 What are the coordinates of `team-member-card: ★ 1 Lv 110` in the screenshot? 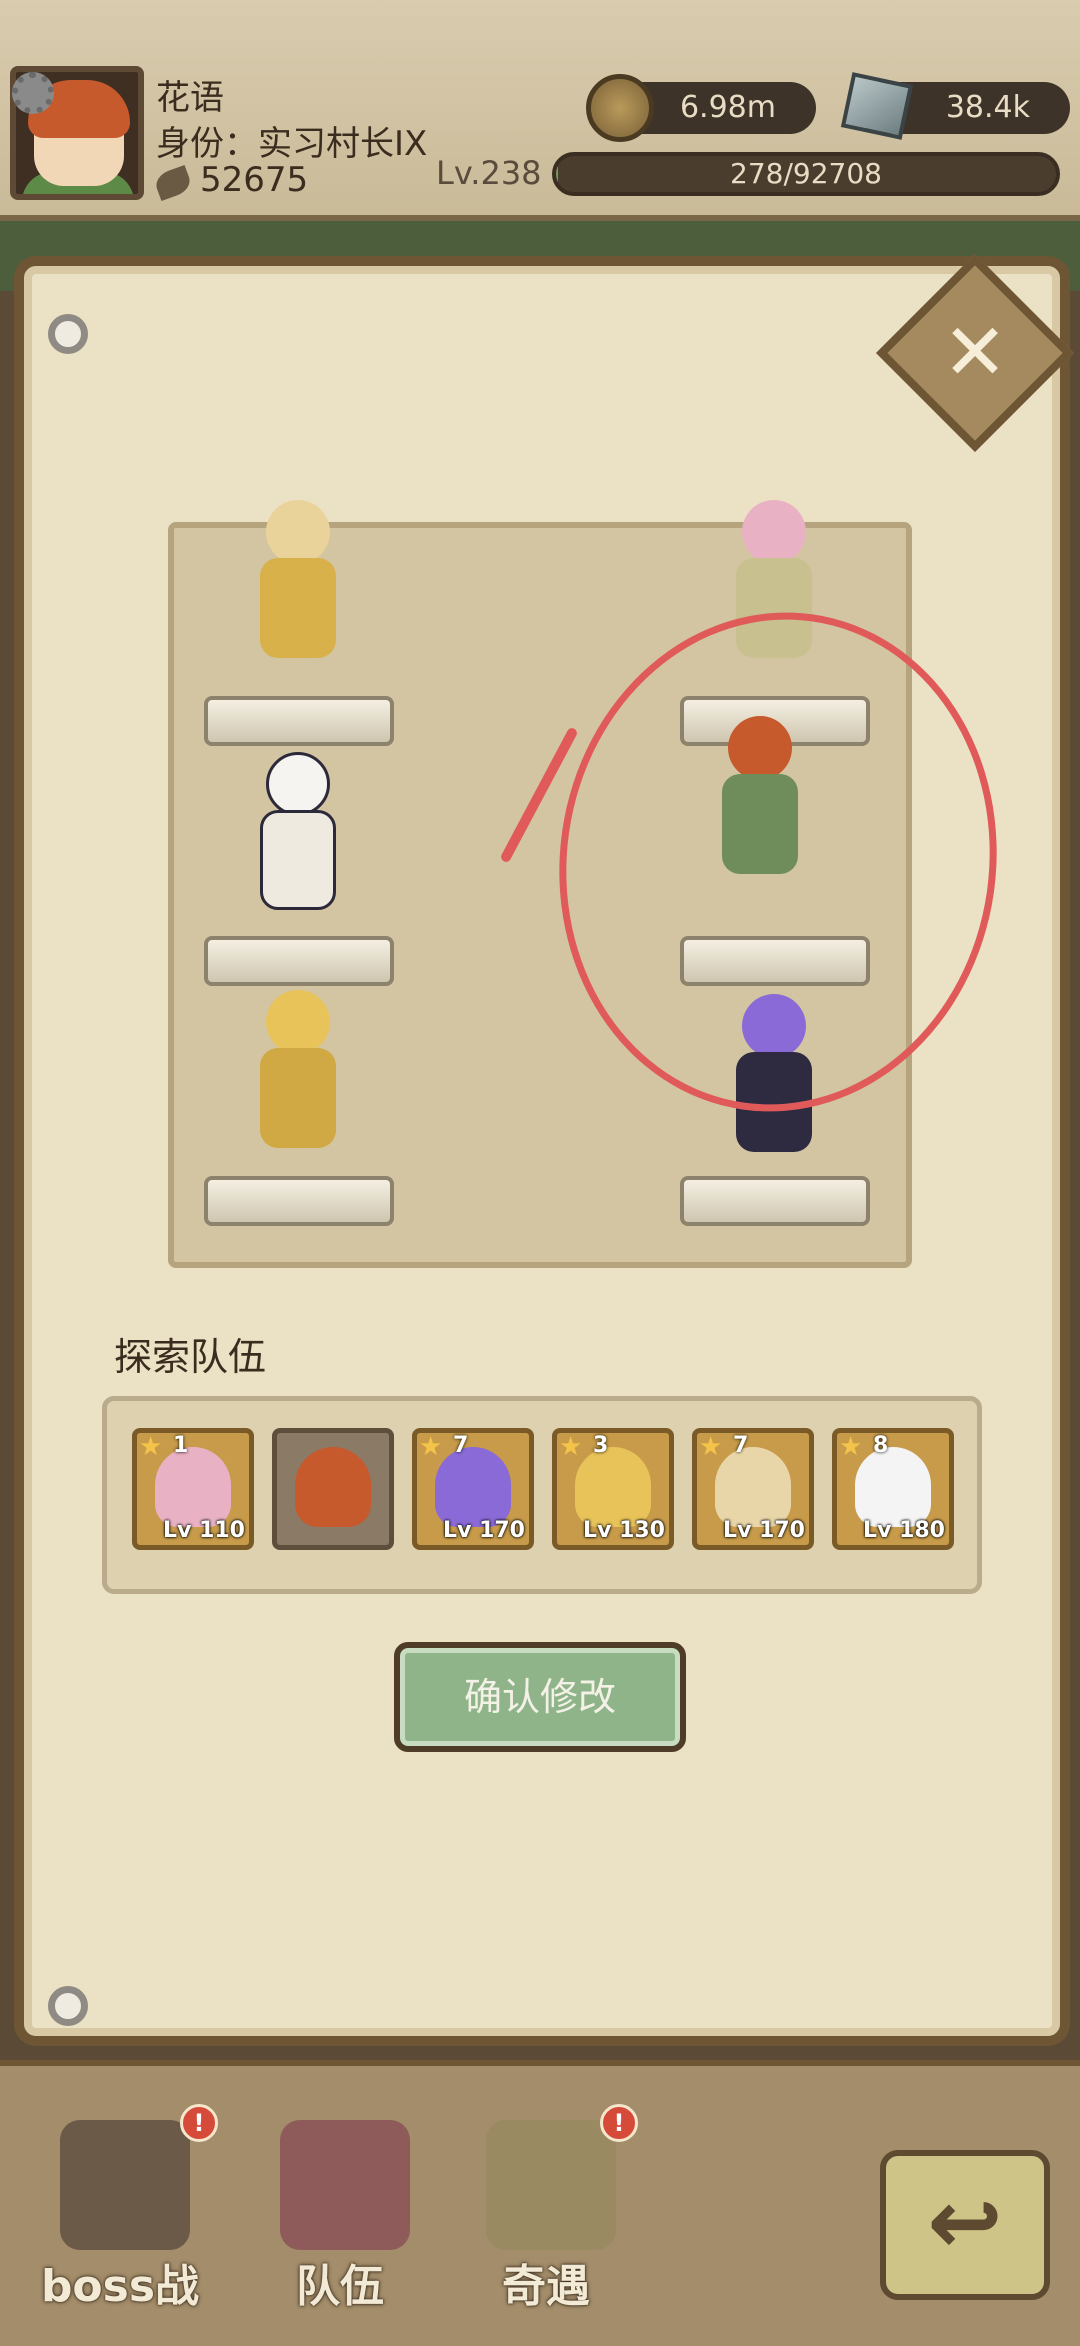 It's located at (193, 1489).